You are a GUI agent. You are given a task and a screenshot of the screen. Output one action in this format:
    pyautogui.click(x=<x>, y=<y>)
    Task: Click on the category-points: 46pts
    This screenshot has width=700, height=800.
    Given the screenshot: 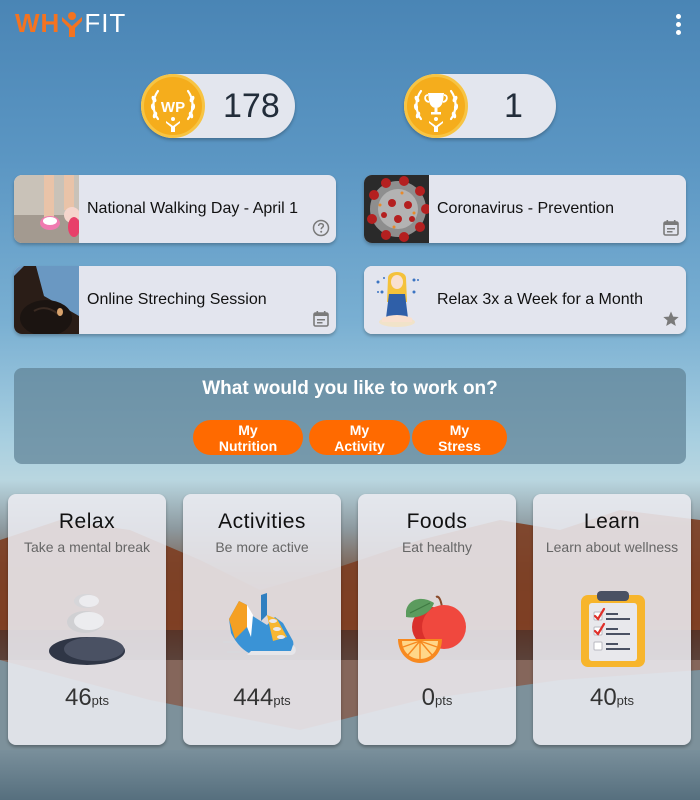 What is the action you would take?
    pyautogui.click(x=87, y=697)
    